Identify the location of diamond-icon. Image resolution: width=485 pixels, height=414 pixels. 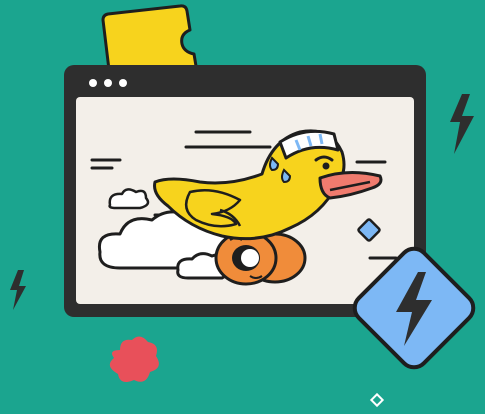
(377, 400).